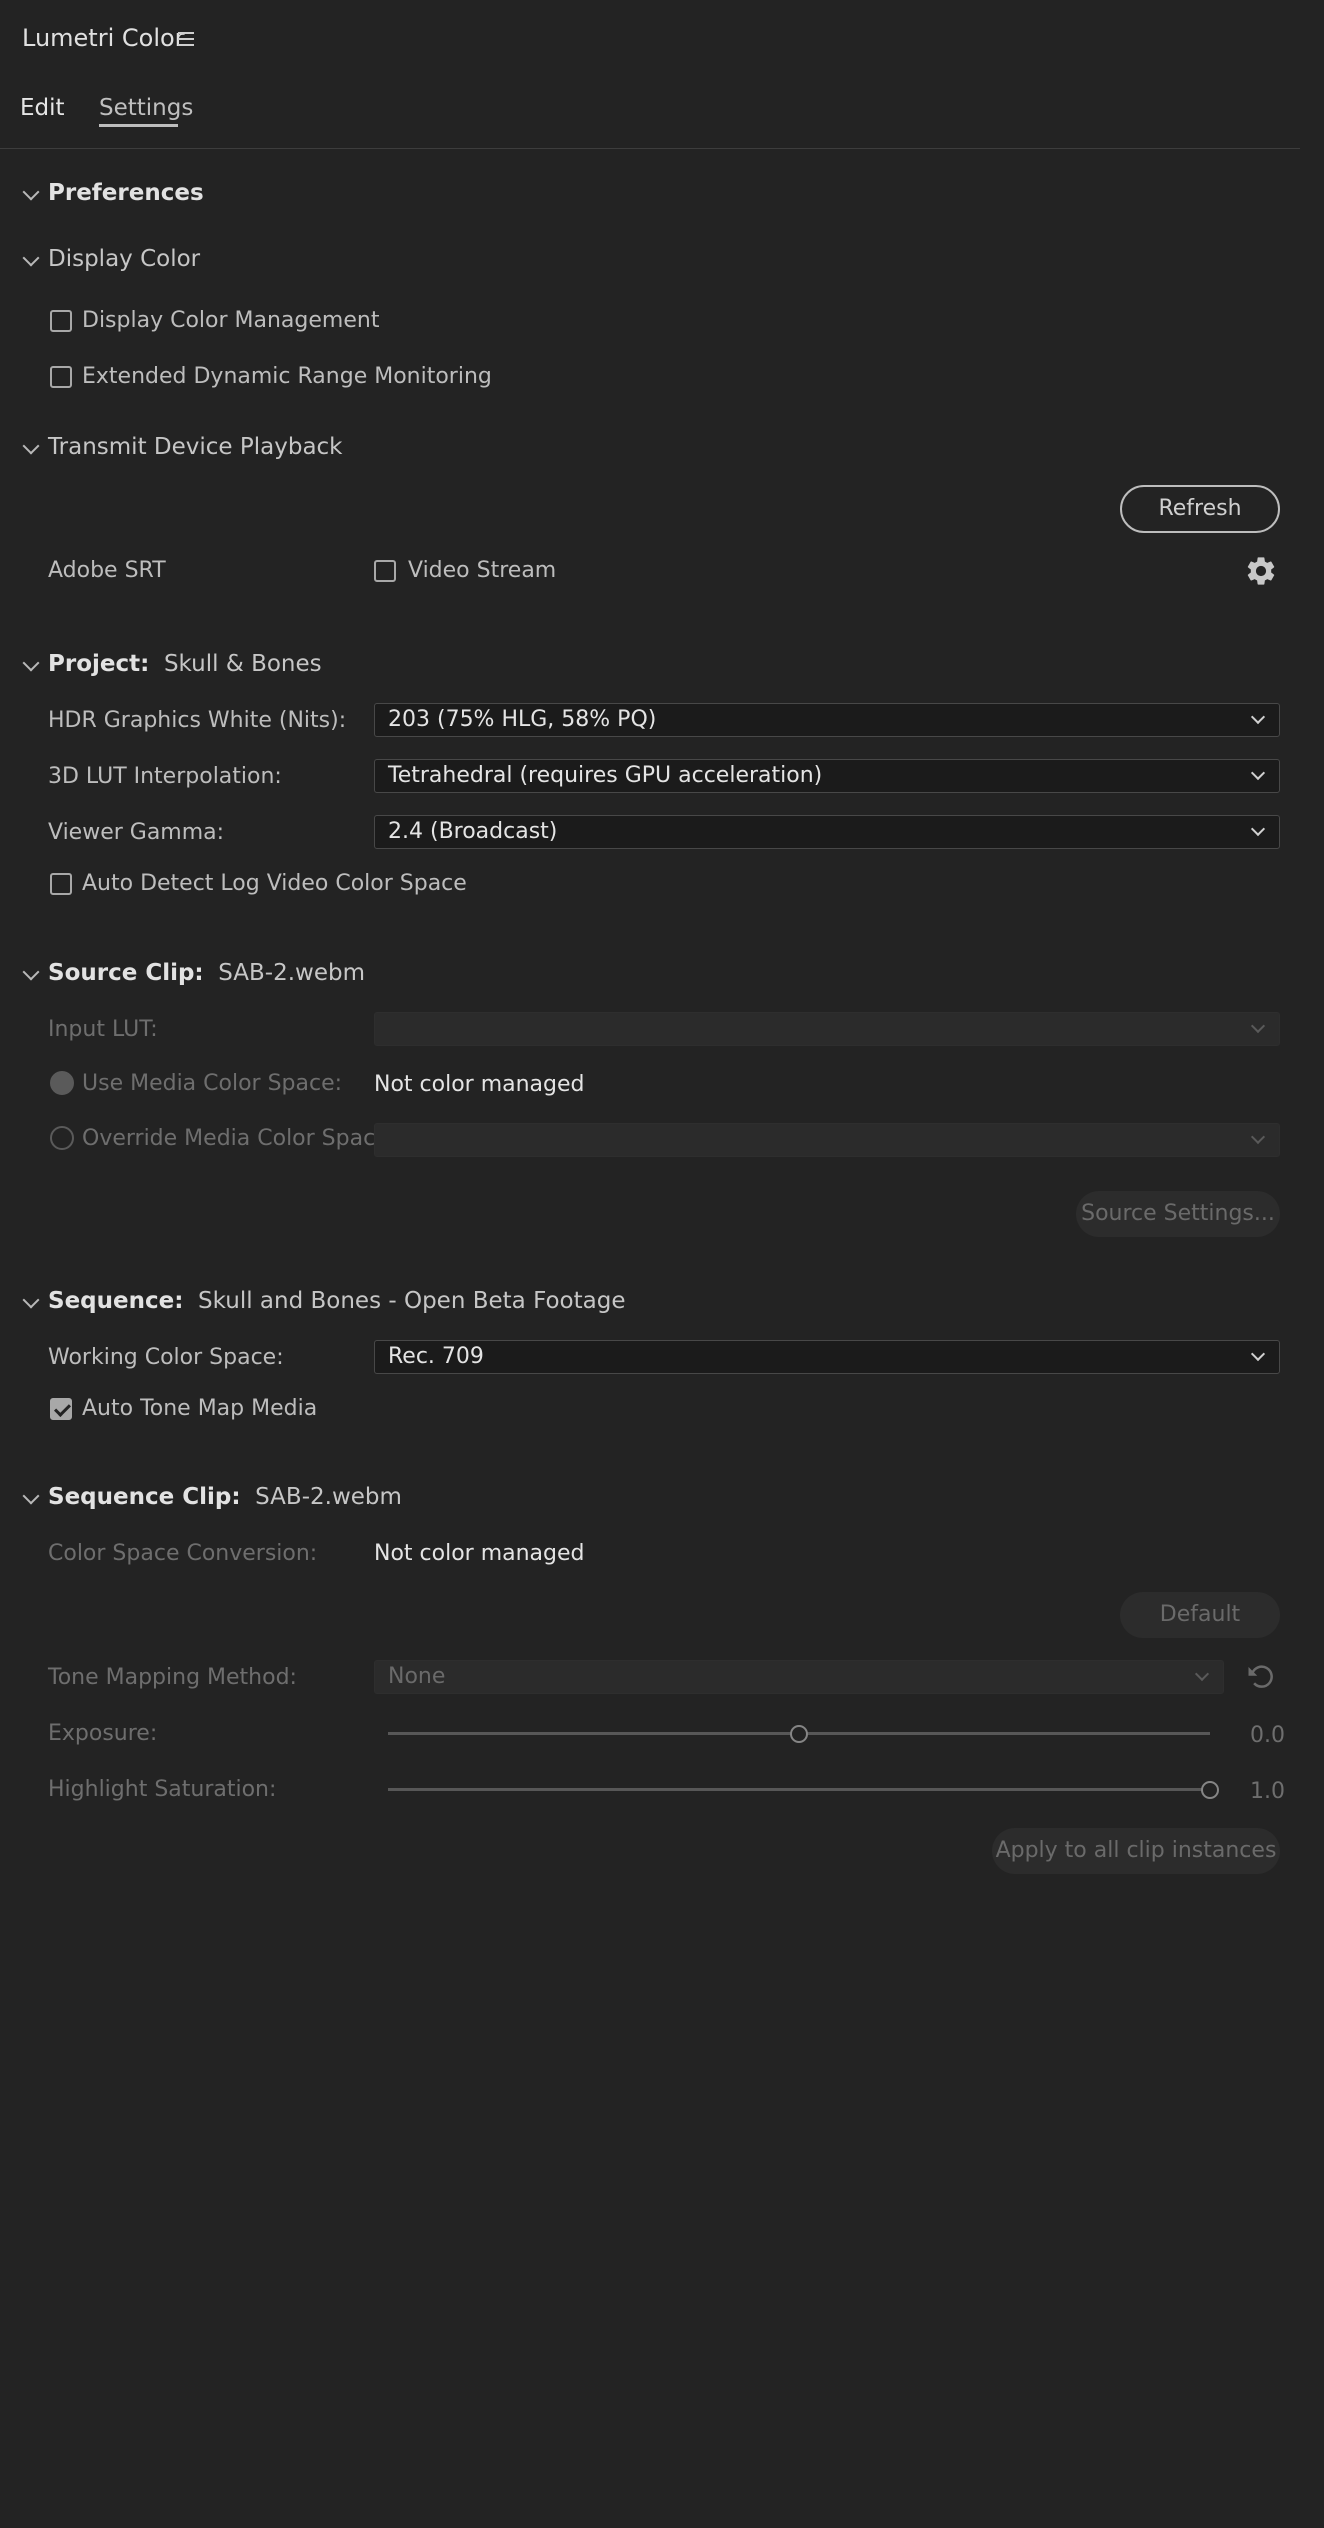 Image resolution: width=1324 pixels, height=2528 pixels. What do you see at coordinates (436, 1356) in the screenshot?
I see `working-color-space-value: Rec. 709` at bounding box center [436, 1356].